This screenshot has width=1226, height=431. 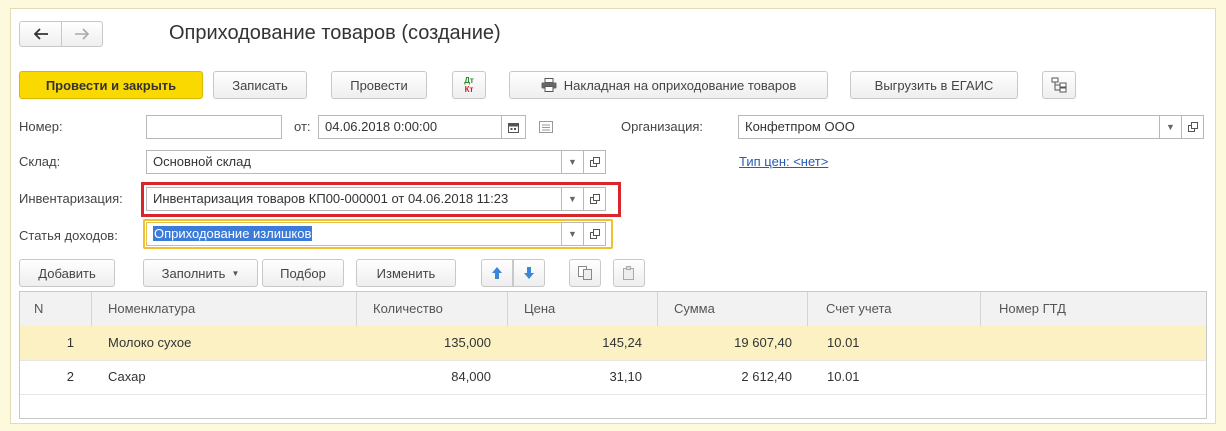 What do you see at coordinates (71, 198) in the screenshot?
I see `inventory-label: Инвентаризация:` at bounding box center [71, 198].